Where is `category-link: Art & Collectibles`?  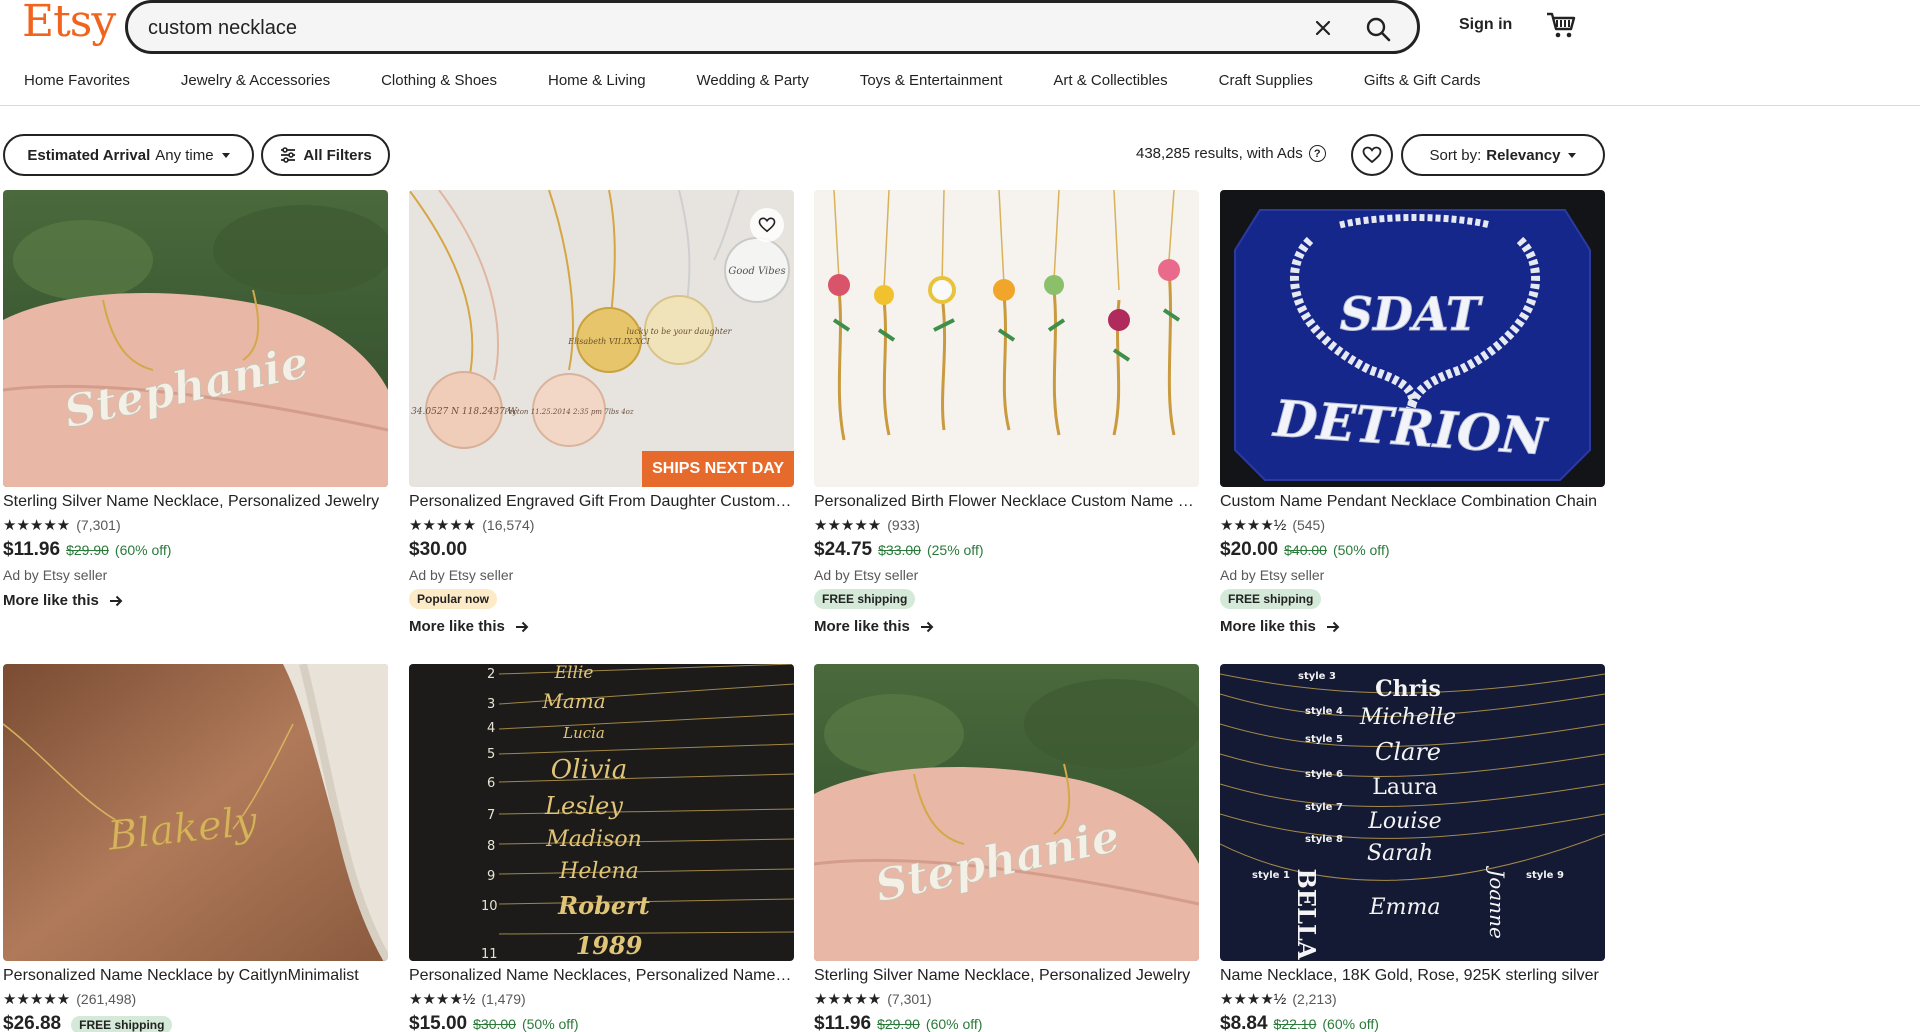 category-link: Art & Collectibles is located at coordinates (1110, 80).